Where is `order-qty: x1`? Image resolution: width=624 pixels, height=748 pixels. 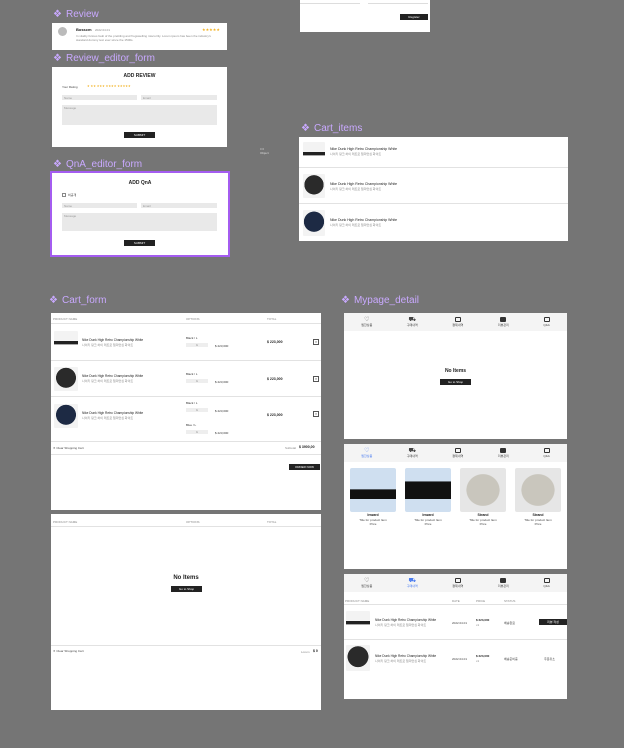
order-qty: x1 is located at coordinates (478, 661).